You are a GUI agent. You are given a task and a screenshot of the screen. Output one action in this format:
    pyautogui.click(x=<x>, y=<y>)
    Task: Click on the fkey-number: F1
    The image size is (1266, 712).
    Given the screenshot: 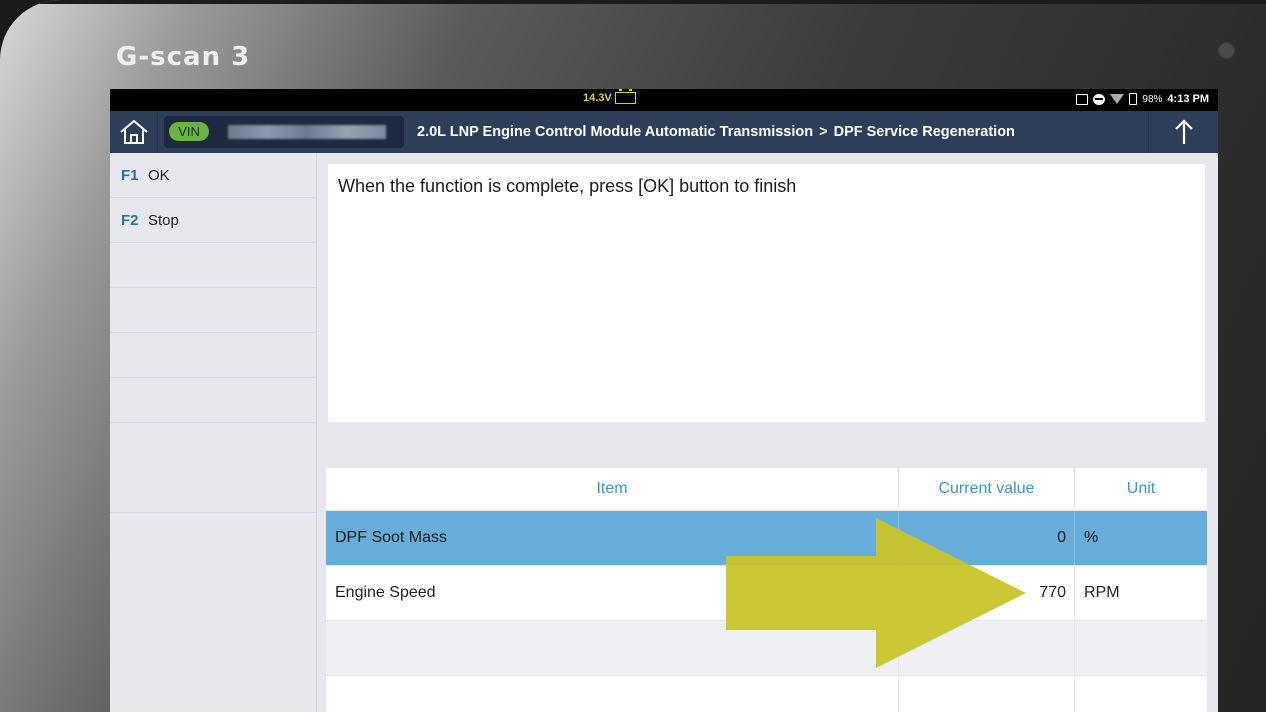 What is the action you would take?
    pyautogui.click(x=130, y=175)
    